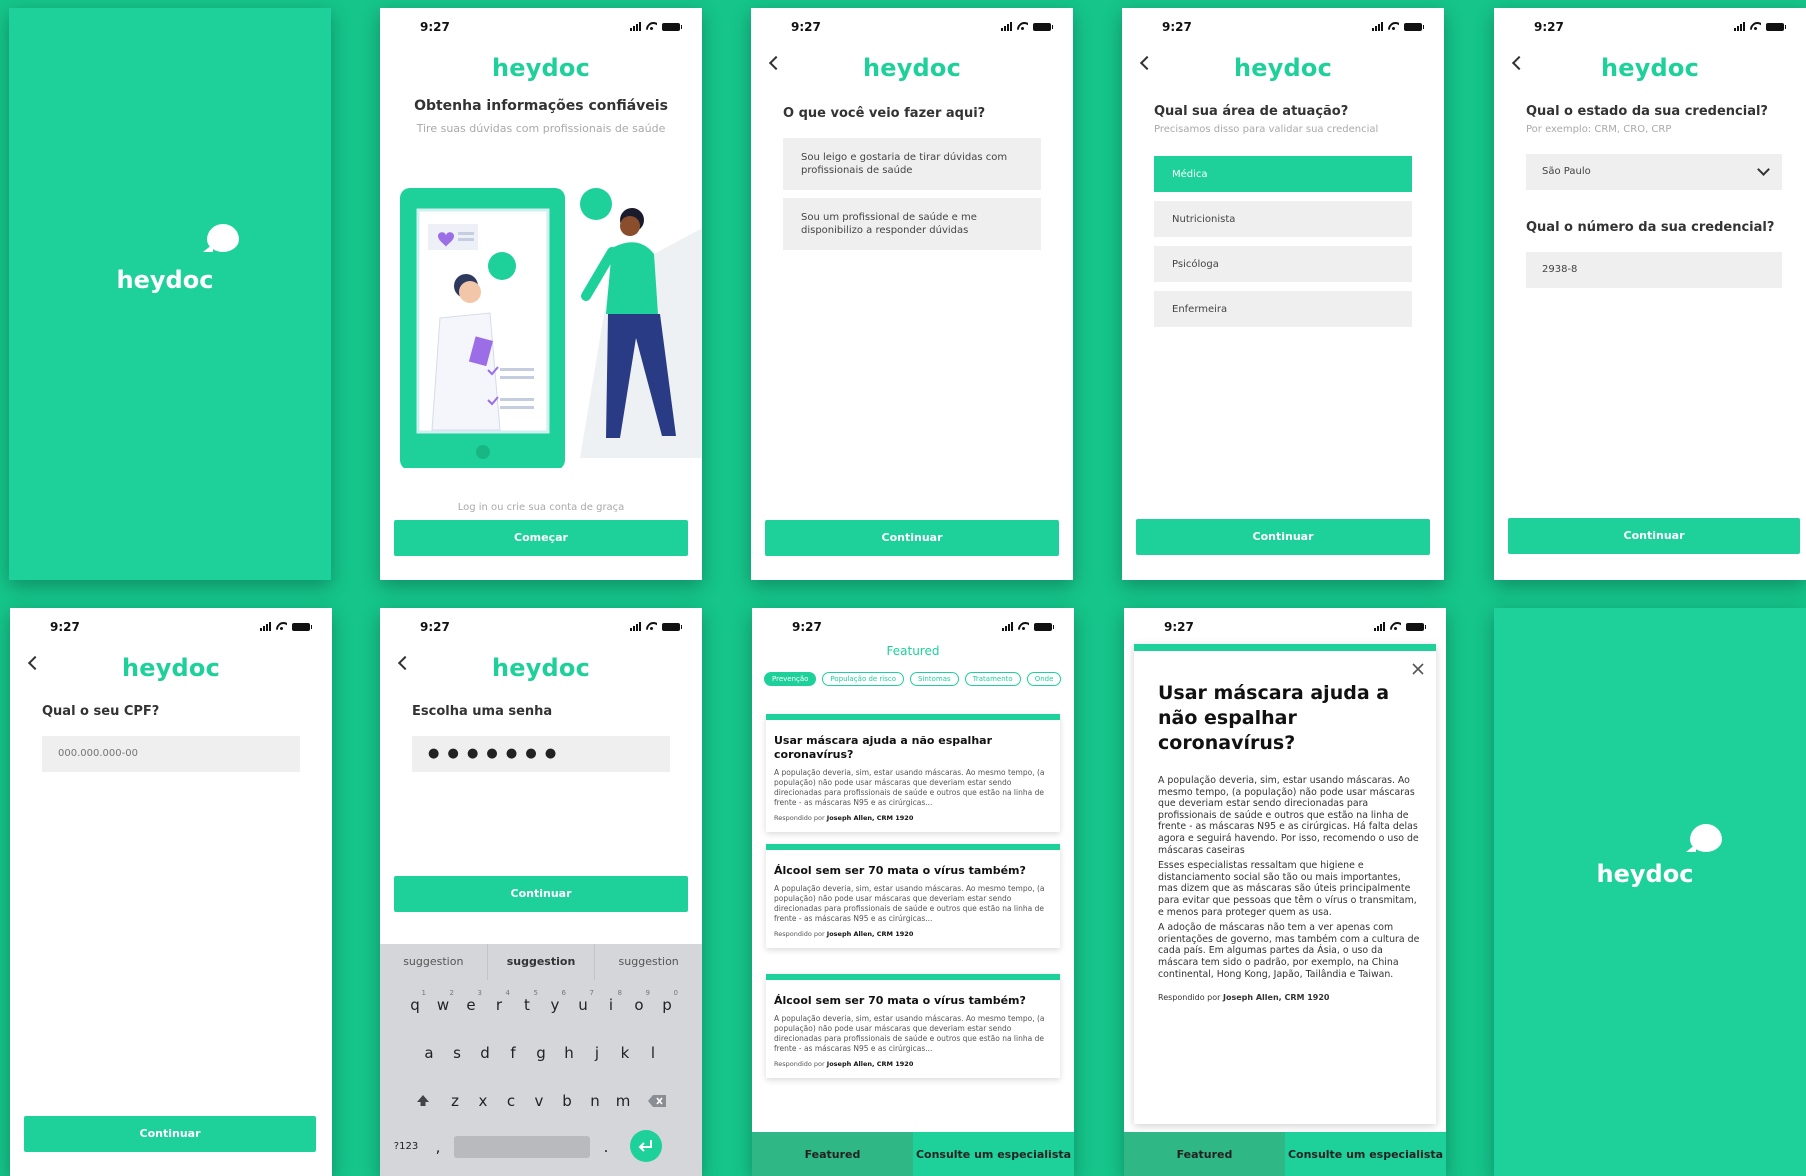  I want to click on state-select: São Paulo, so click(1654, 172).